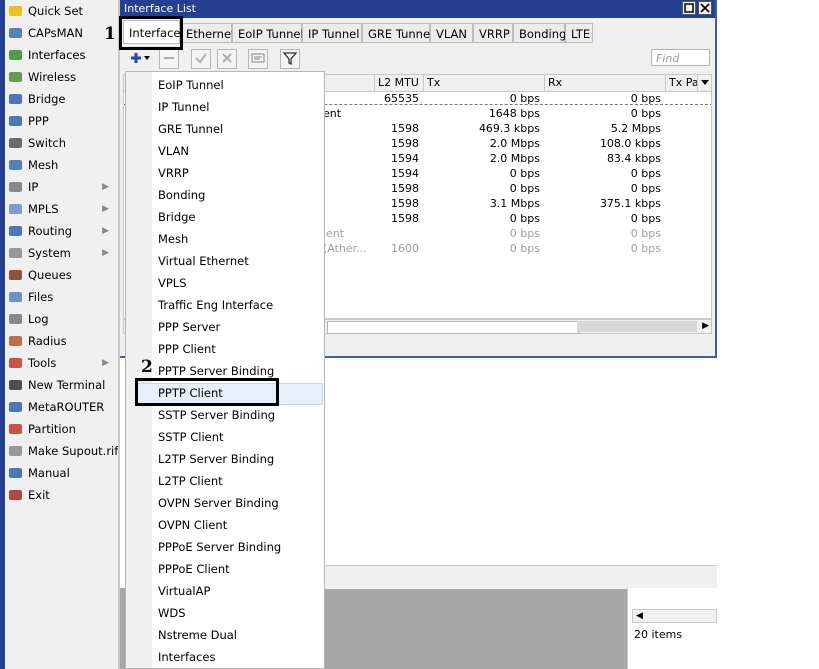  What do you see at coordinates (218, 503) in the screenshot?
I see `menu-item-ovpn-server-binding: OVPN Server Binding` at bounding box center [218, 503].